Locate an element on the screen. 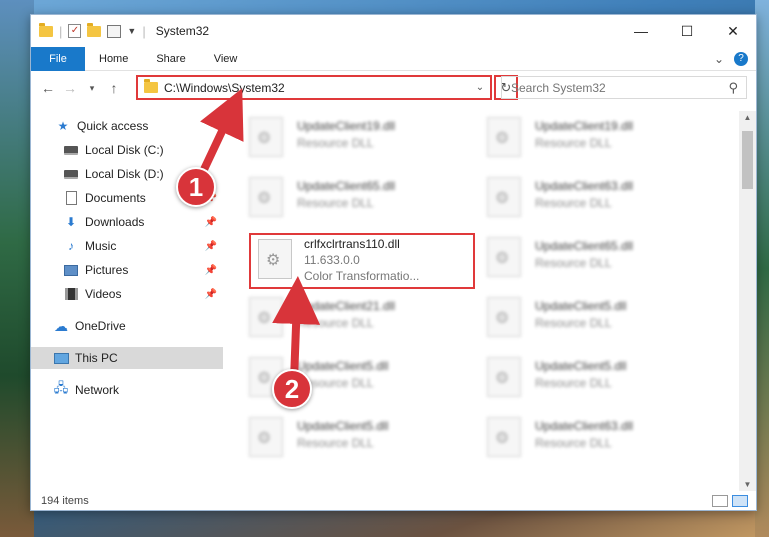  view-toggle is located at coordinates (734, 501).